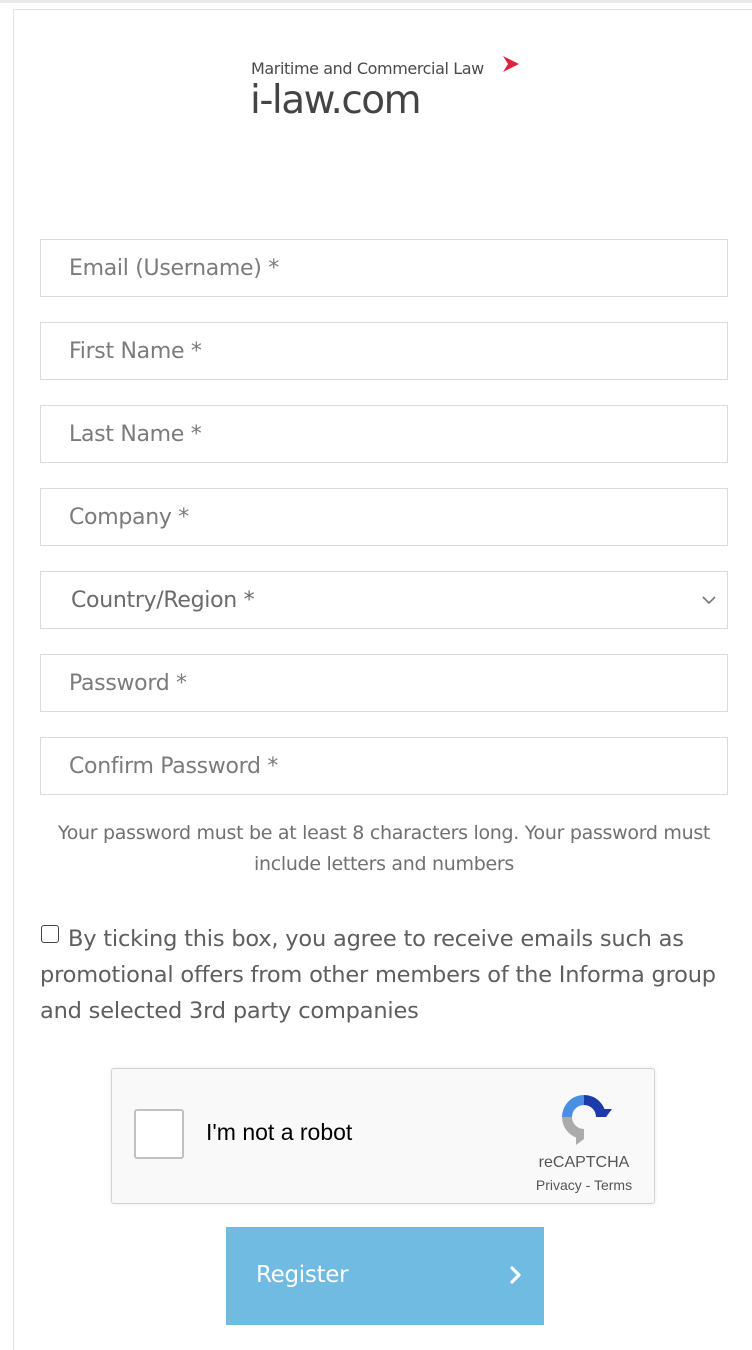  What do you see at coordinates (511, 64) in the screenshot?
I see `logo-play-icon` at bounding box center [511, 64].